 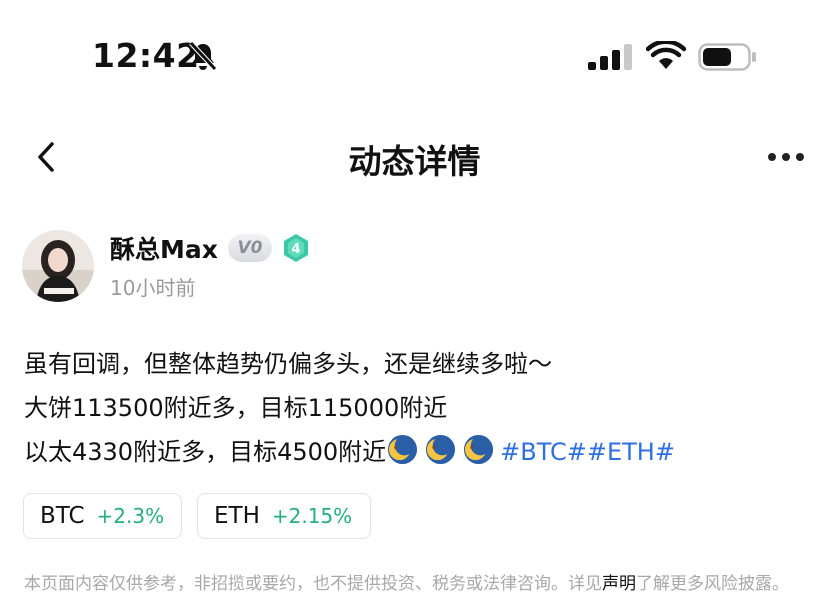 What do you see at coordinates (631, 452) in the screenshot?
I see `hashtag-eth: #ETH#` at bounding box center [631, 452].